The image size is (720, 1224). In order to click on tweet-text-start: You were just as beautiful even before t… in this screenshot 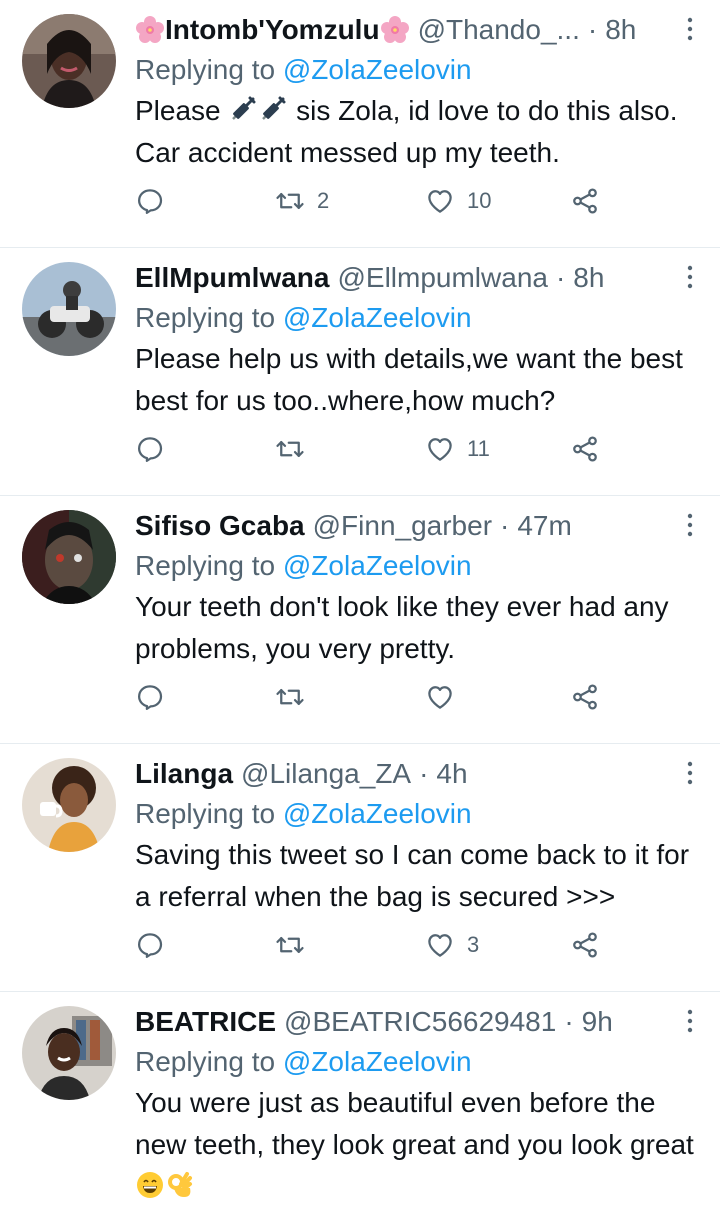, I will do `click(414, 1123)`.